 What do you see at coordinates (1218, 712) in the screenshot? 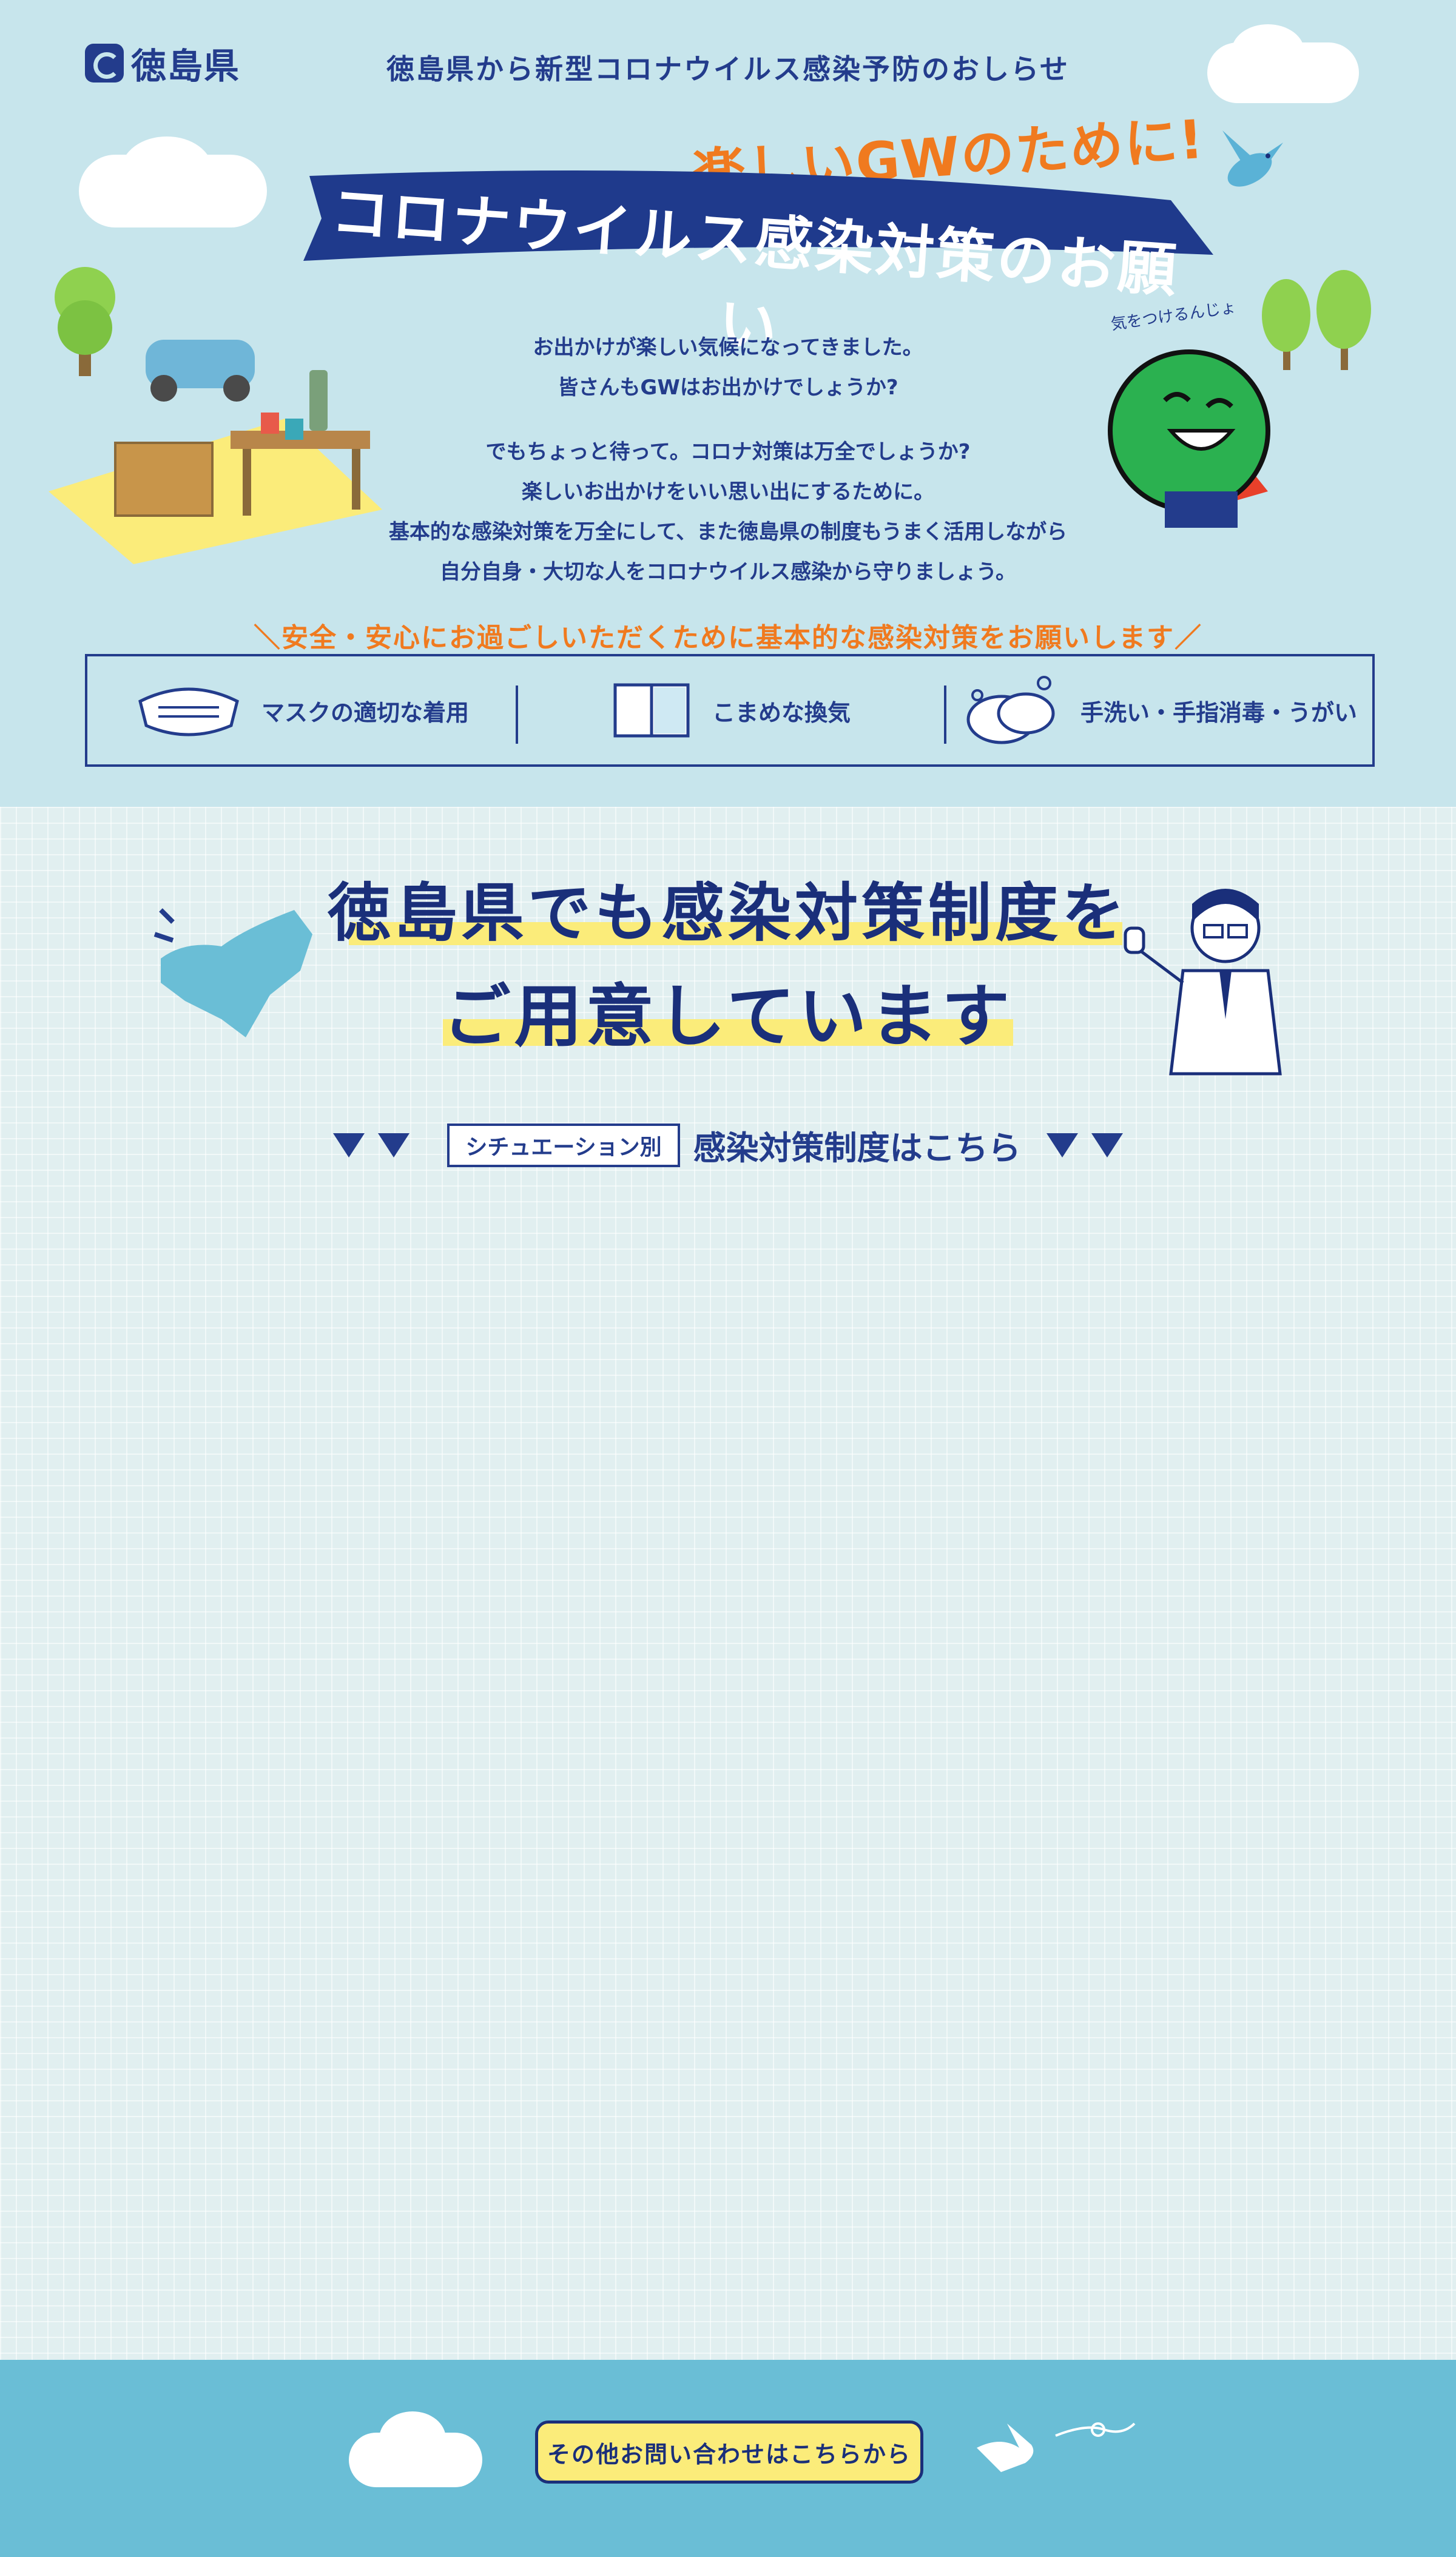
I see `measure-label: 手洗い・手指消毒・うがい` at bounding box center [1218, 712].